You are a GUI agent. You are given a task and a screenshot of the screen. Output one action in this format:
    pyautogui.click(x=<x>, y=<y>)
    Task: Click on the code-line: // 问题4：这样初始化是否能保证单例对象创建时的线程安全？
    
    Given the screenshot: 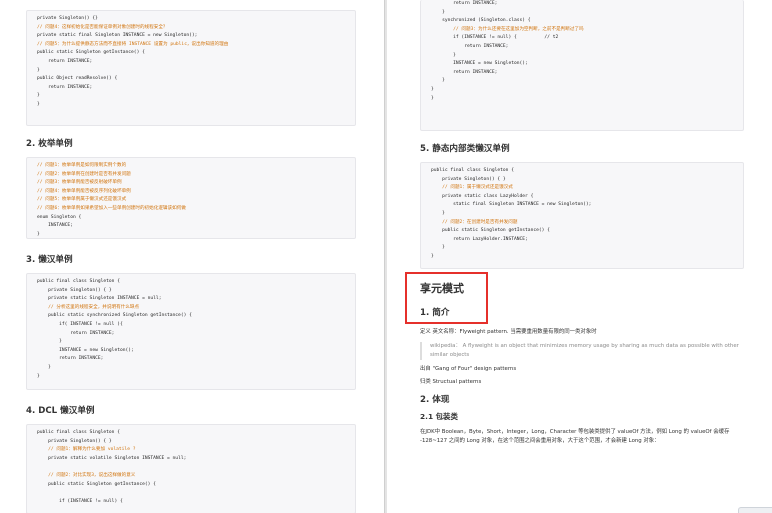 What is the action you would take?
    pyautogui.click(x=102, y=27)
    